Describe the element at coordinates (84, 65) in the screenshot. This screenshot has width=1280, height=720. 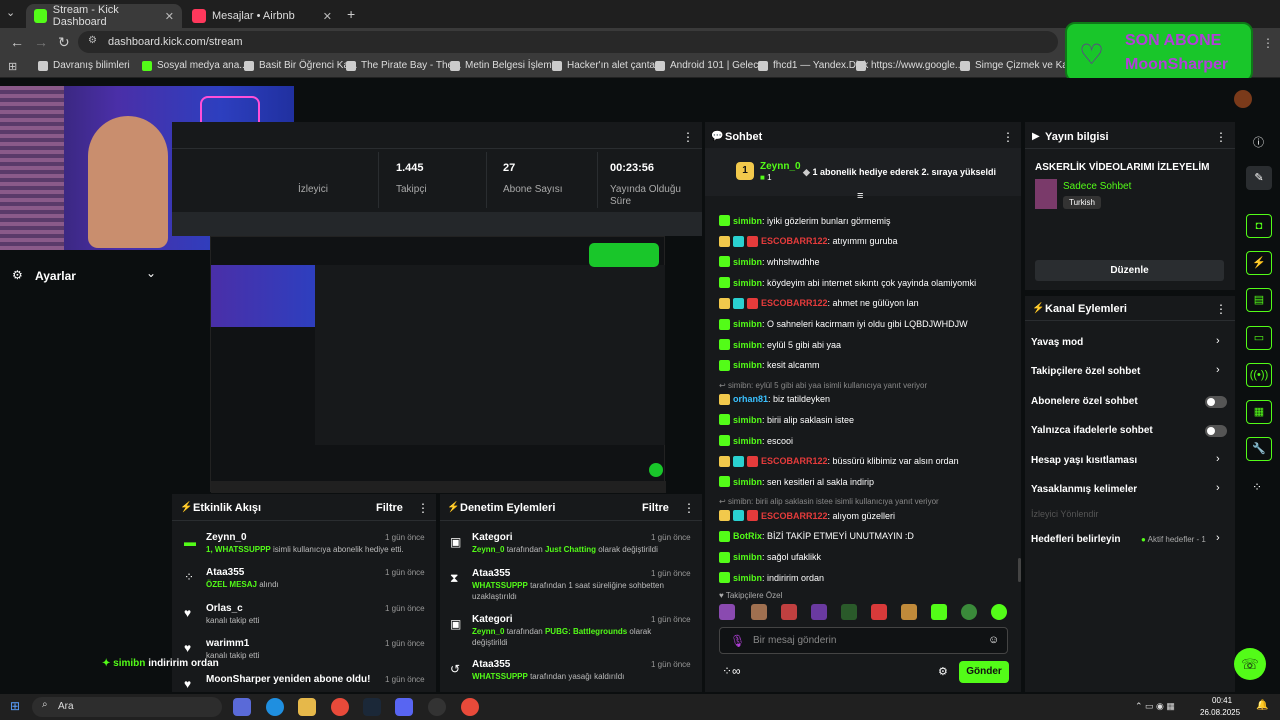
I see `bookmark-item: Davranış bilimleri` at that location.